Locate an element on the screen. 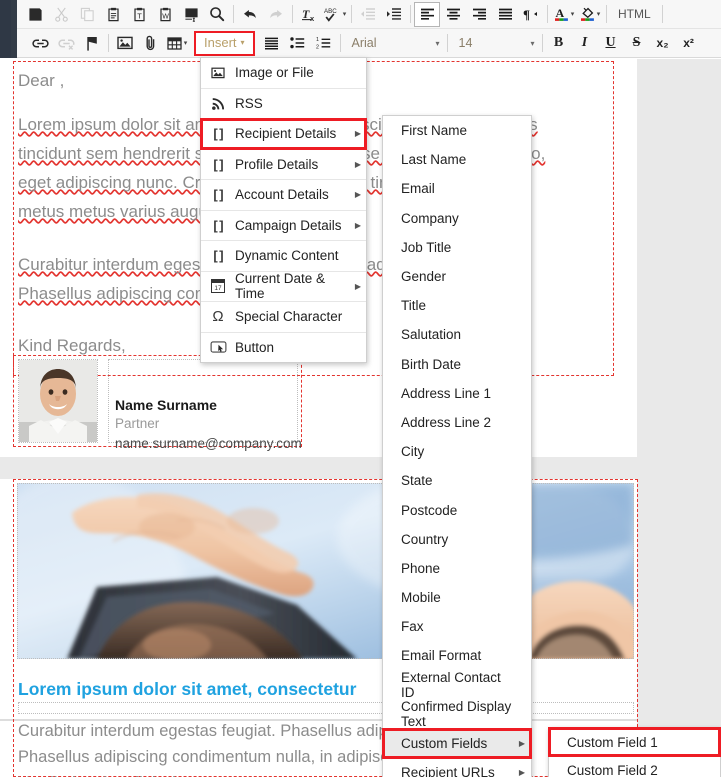 This screenshot has width=721, height=777. table-icon: ▾ is located at coordinates (177, 43).